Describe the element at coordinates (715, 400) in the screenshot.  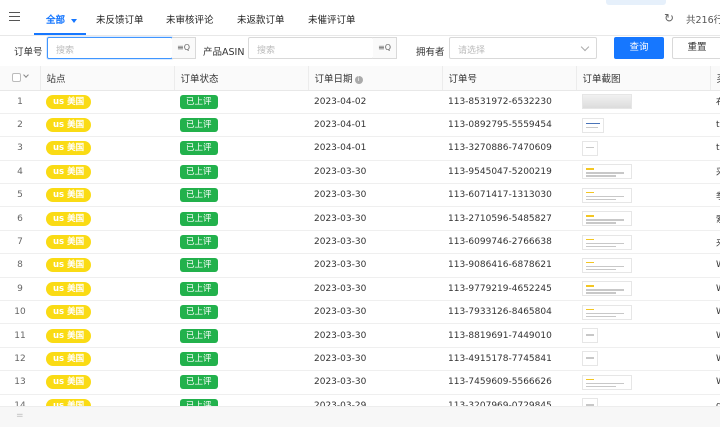
I see `buyer-cell: d` at that location.